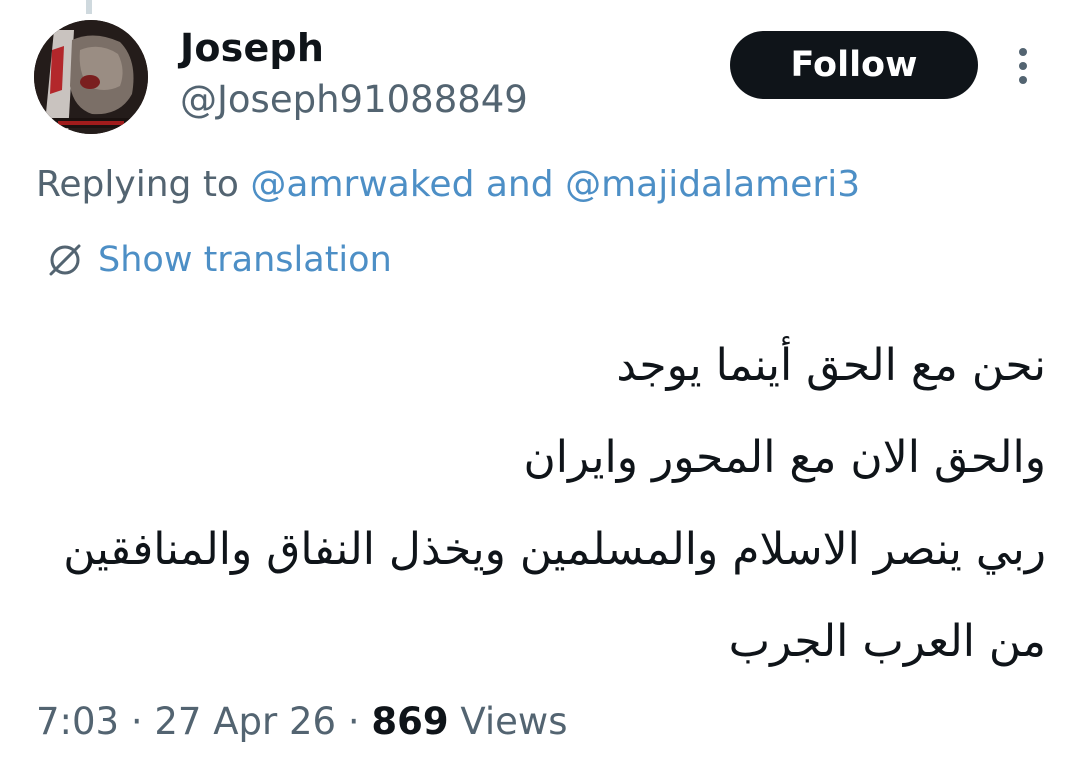  Describe the element at coordinates (887, 641) in the screenshot. I see `tweet-text-line: من العرب الجرب` at that location.